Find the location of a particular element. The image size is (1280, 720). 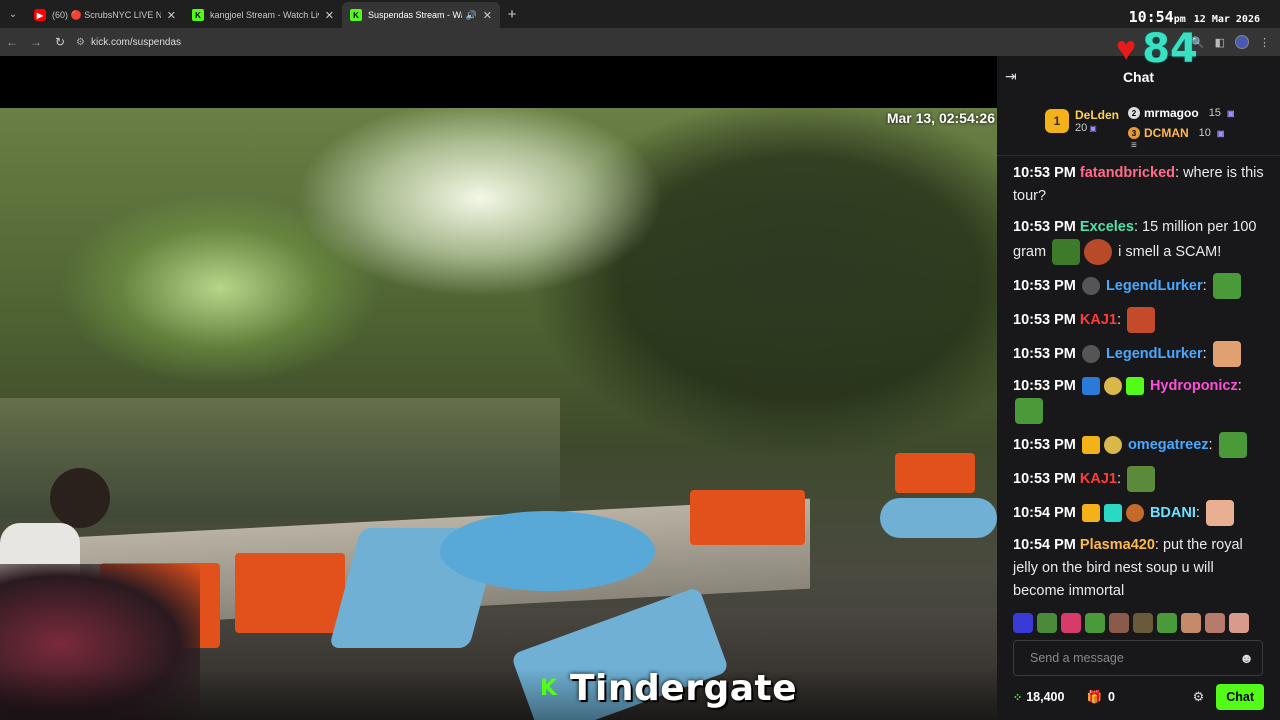

gifter-1: 1 DeLden 20 ▣ is located at coordinates (1082, 121).